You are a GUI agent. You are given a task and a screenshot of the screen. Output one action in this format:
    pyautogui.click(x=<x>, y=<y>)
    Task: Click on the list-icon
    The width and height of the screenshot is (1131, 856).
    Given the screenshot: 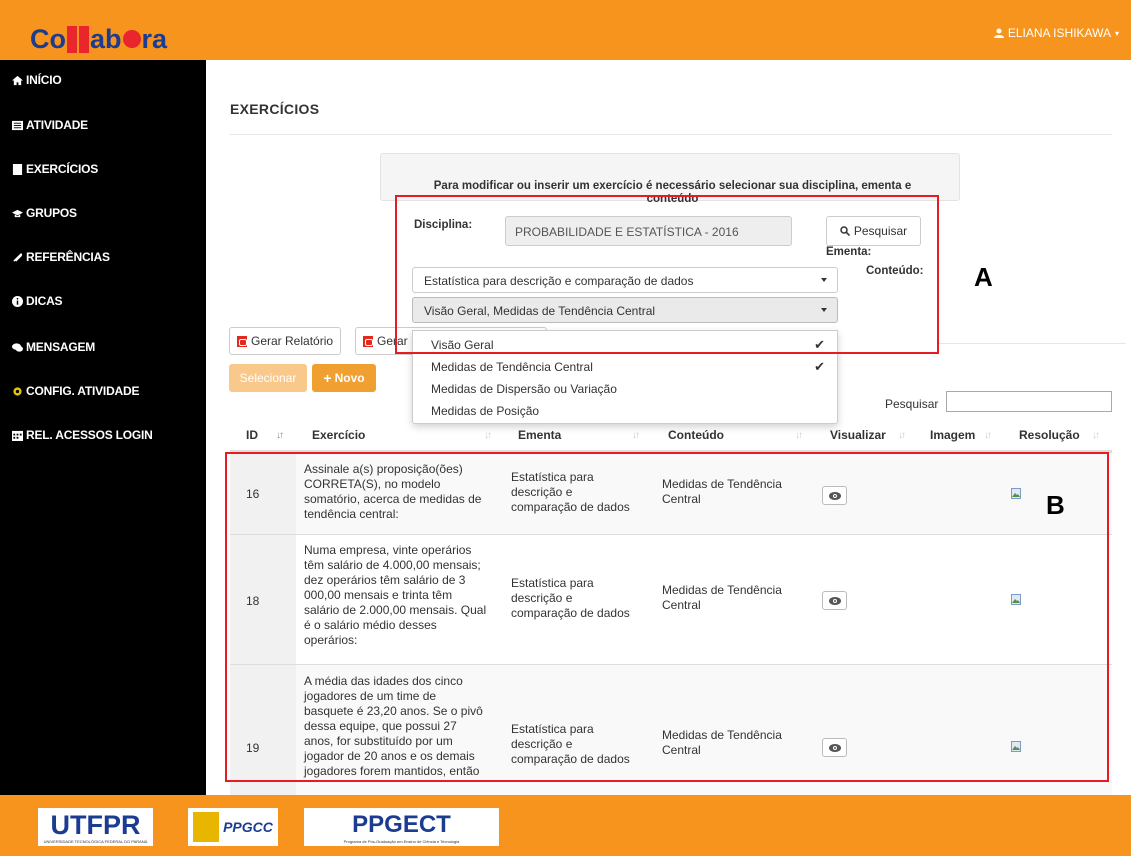 What is the action you would take?
    pyautogui.click(x=17, y=125)
    